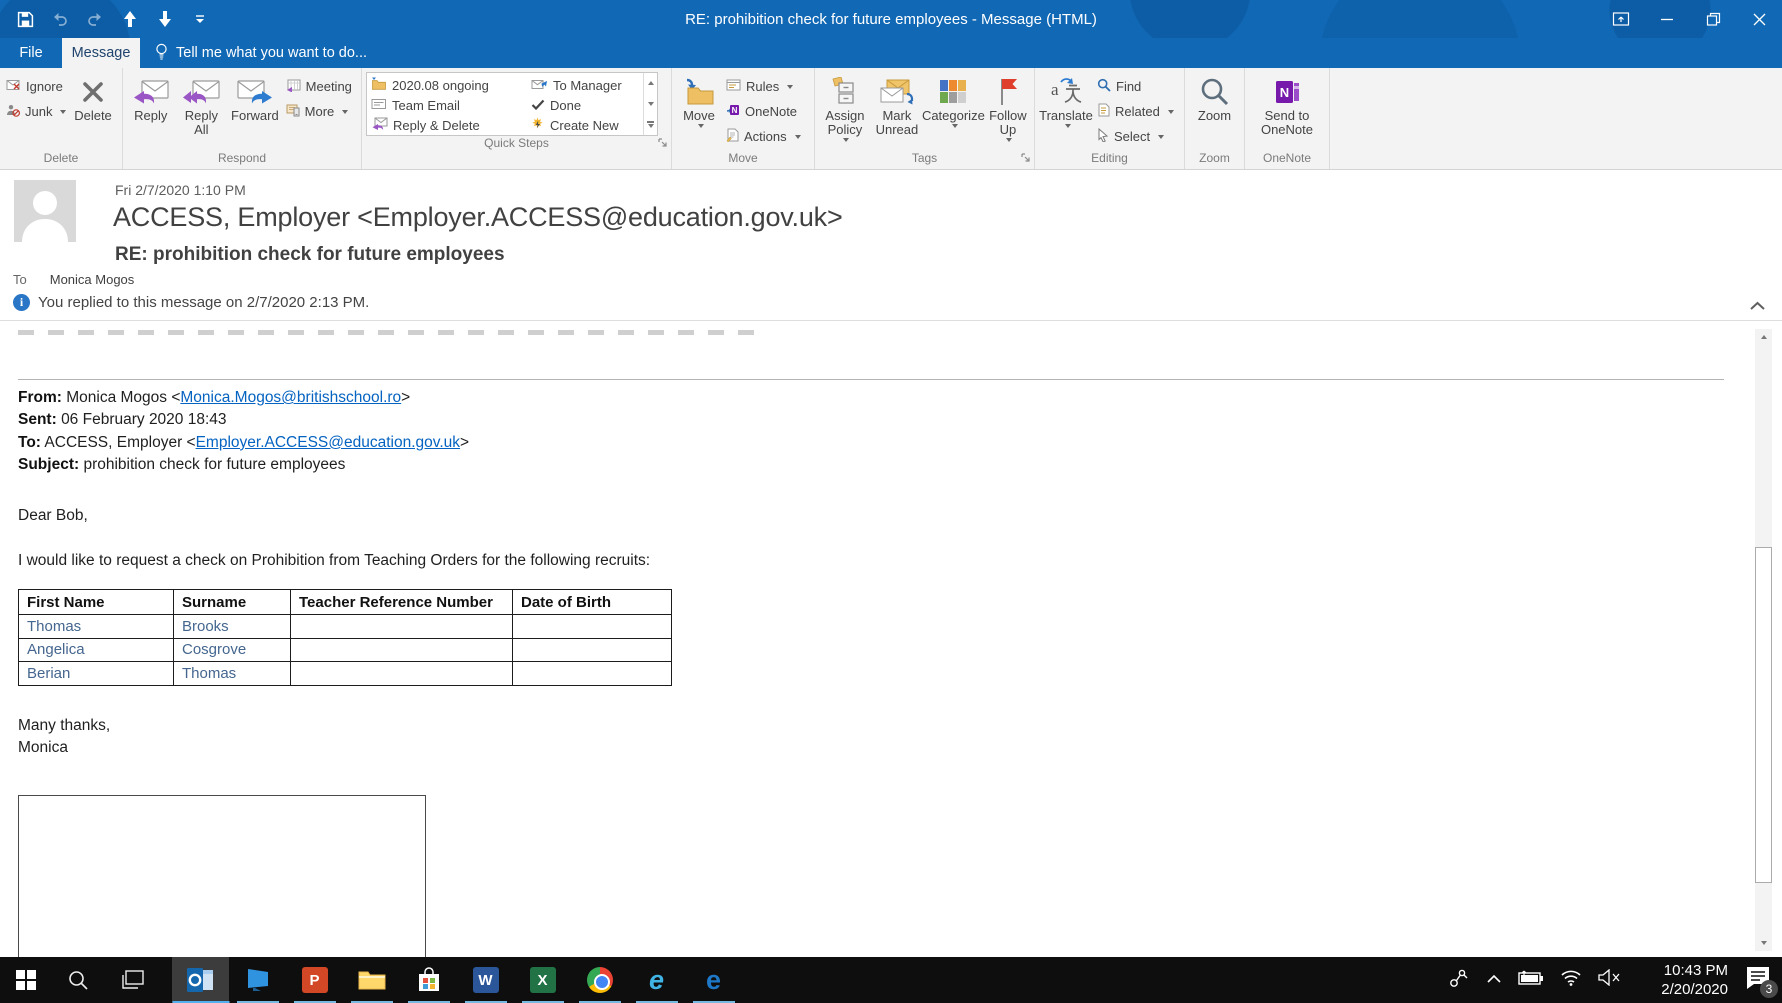 The height and width of the screenshot is (1003, 1782). I want to click on table-cell: Cosgrove, so click(232, 649).